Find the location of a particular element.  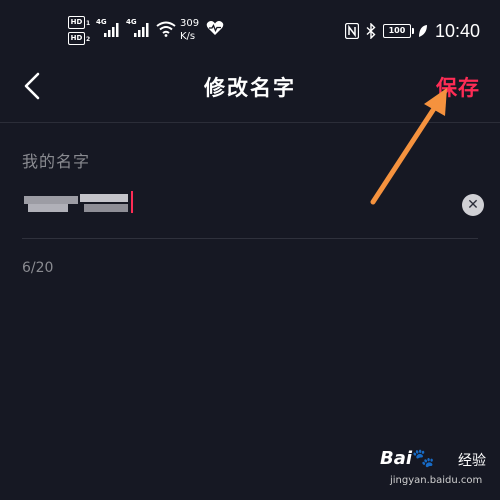

status-bar: HD 1 HD 2 4G 4G 309 K/s 100 10:40 is located at coordinates (250, 26).